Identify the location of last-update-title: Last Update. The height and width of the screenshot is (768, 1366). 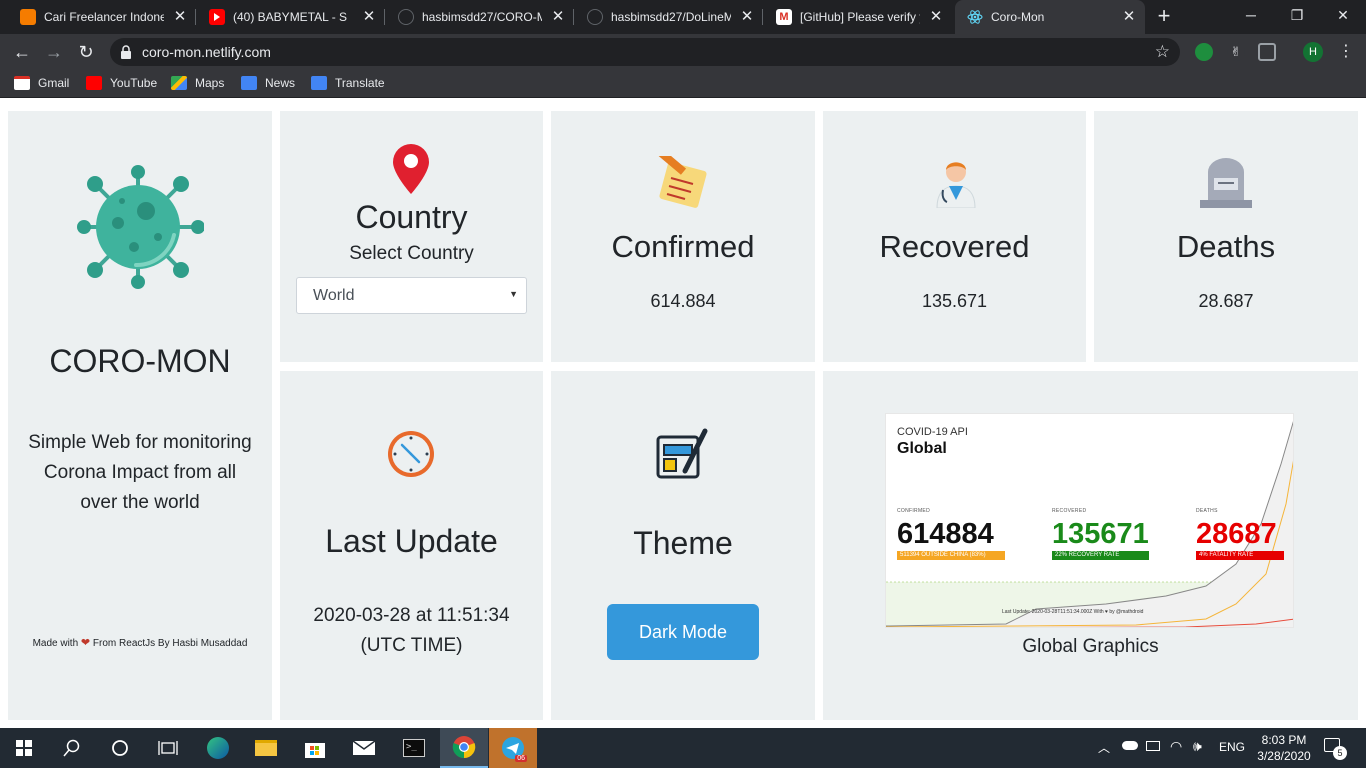
(411, 541).